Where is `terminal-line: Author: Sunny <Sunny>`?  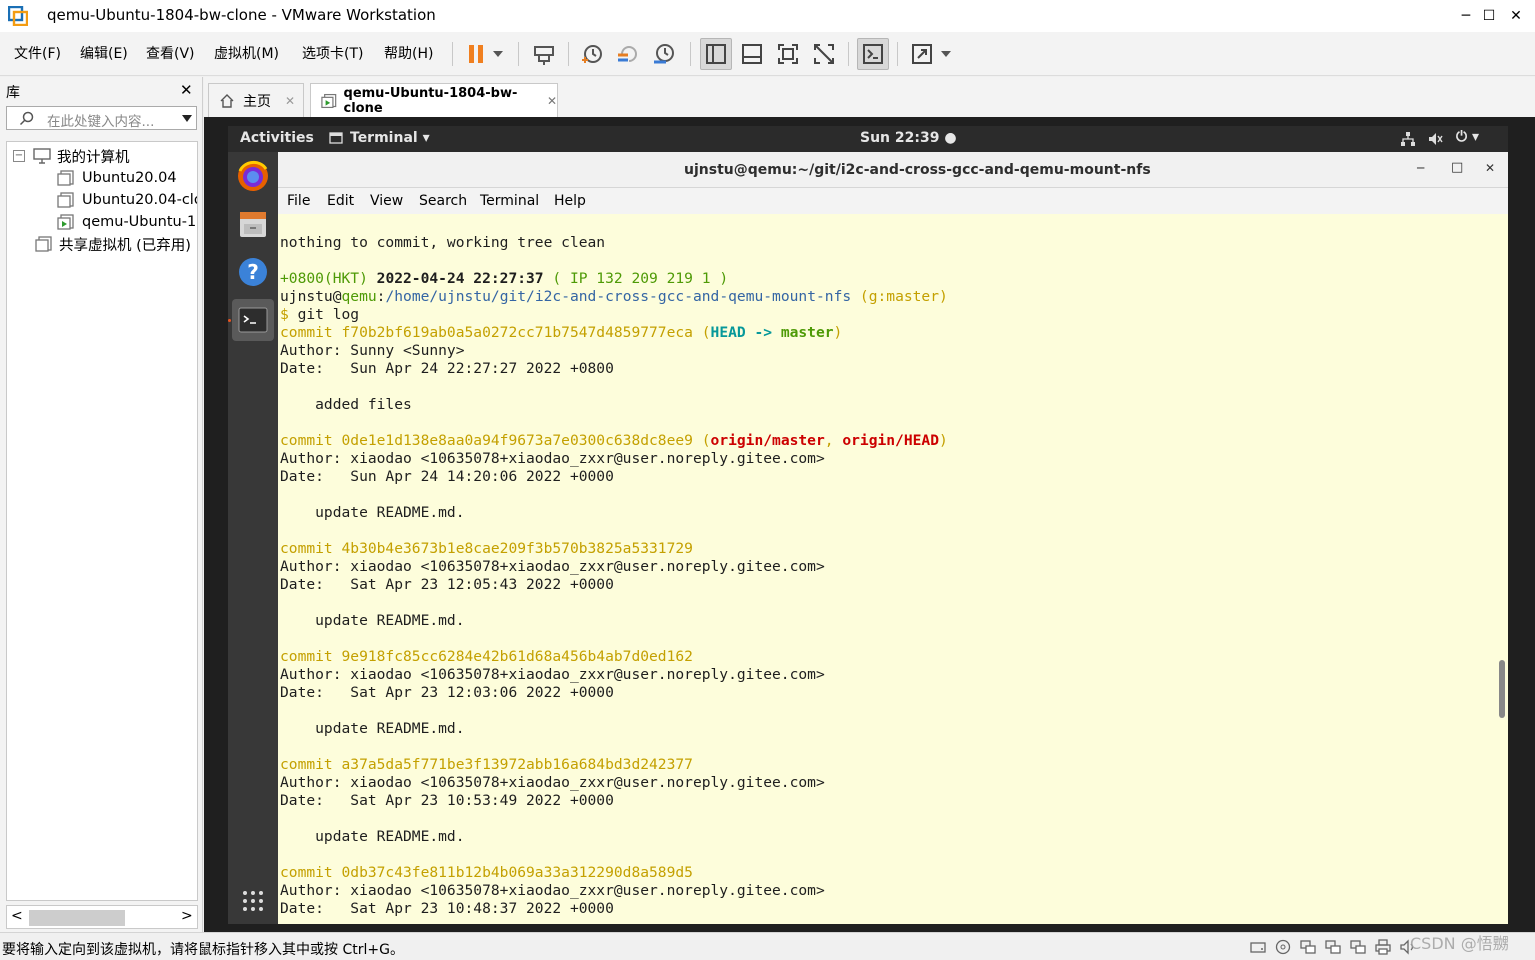
terminal-line: Author: Sunny <Sunny> is located at coordinates (372, 351).